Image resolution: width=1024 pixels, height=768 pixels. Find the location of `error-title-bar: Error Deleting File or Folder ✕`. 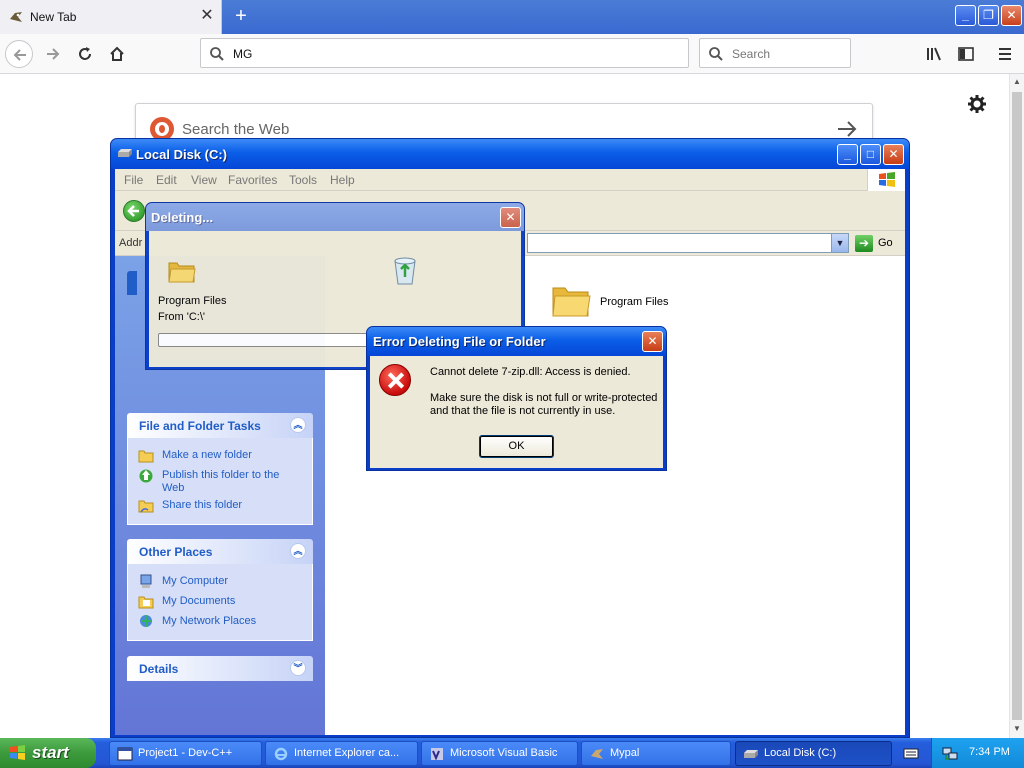

error-title-bar: Error Deleting File or Folder ✕ is located at coordinates (516, 341).